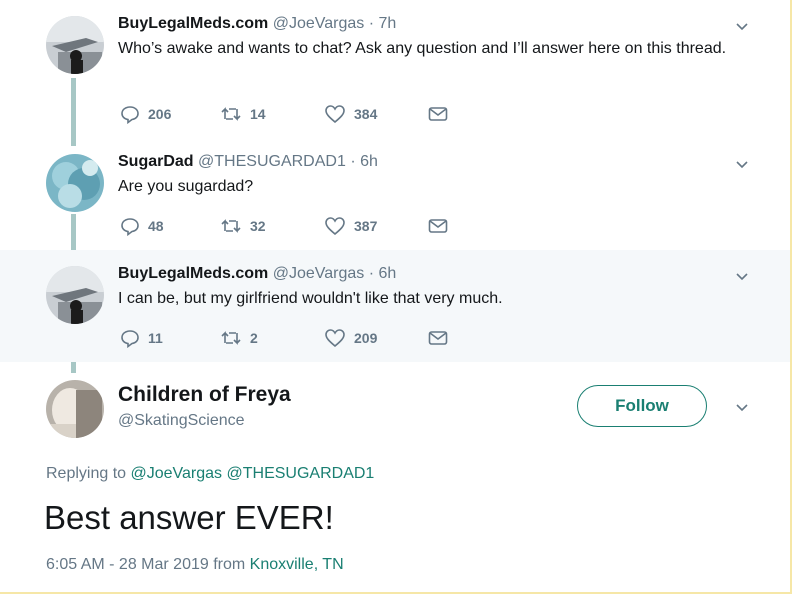 The image size is (792, 594). I want to click on author-handle: @SkatingScience, so click(181, 421).